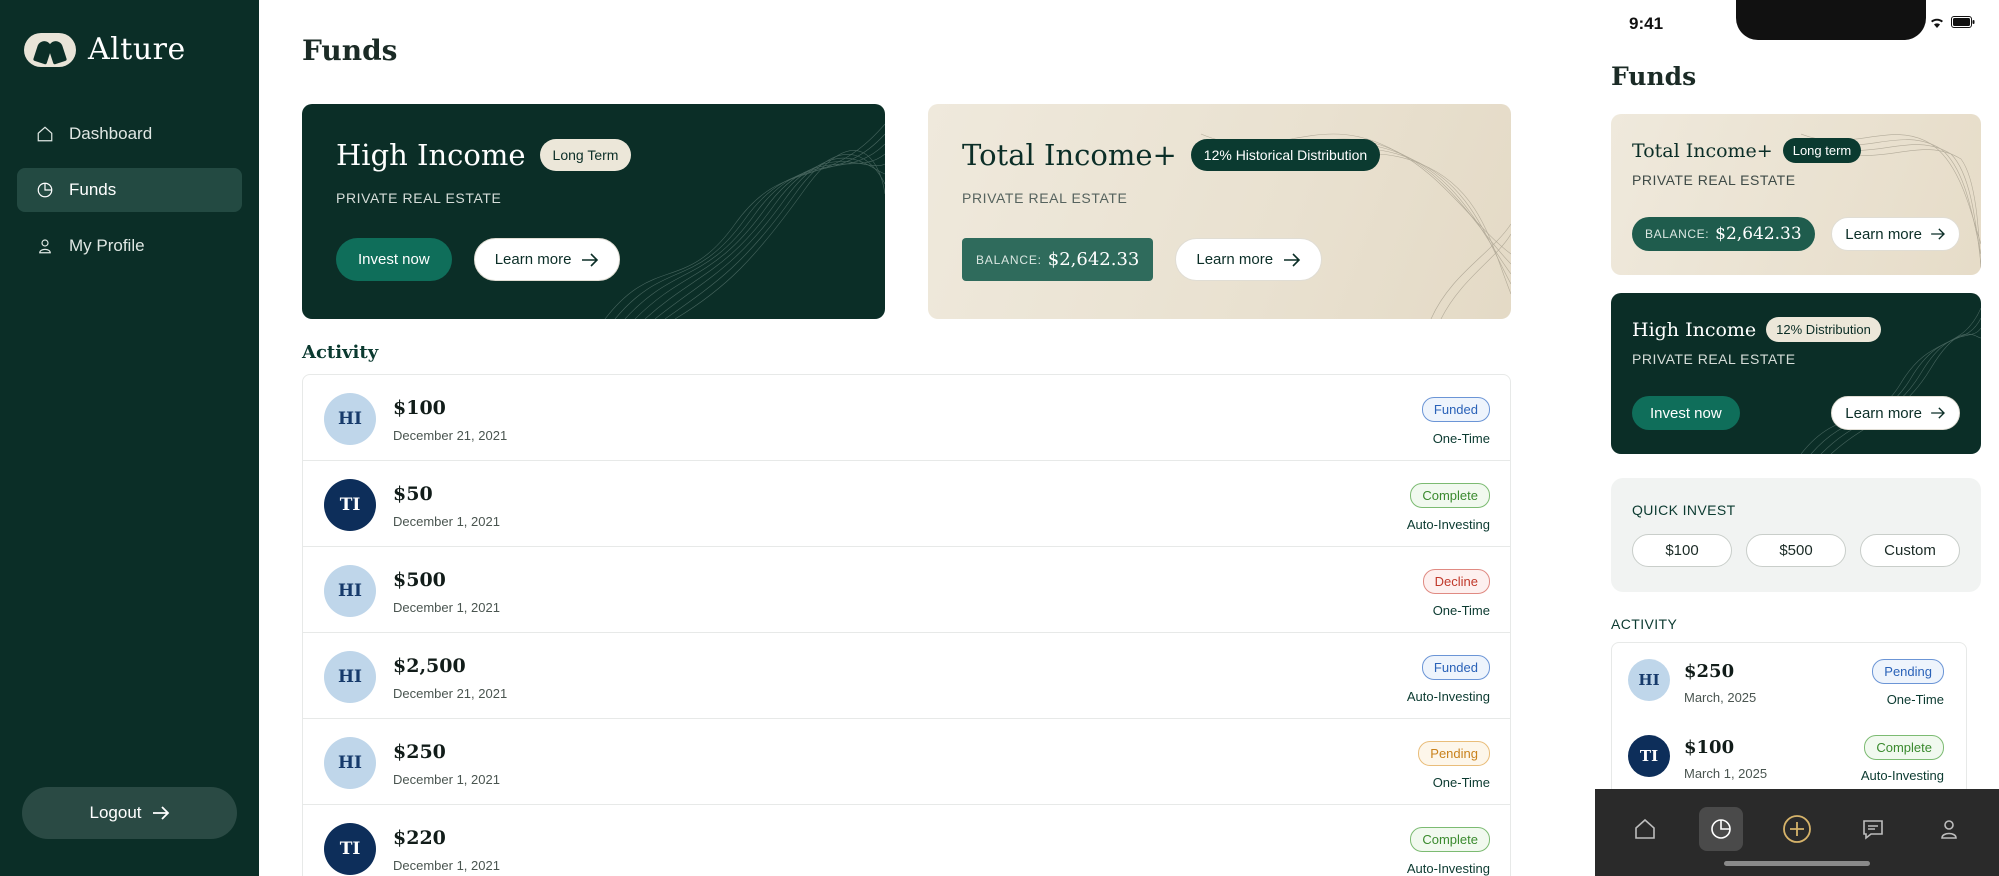  What do you see at coordinates (1963, 22) in the screenshot?
I see `battery-icon` at bounding box center [1963, 22].